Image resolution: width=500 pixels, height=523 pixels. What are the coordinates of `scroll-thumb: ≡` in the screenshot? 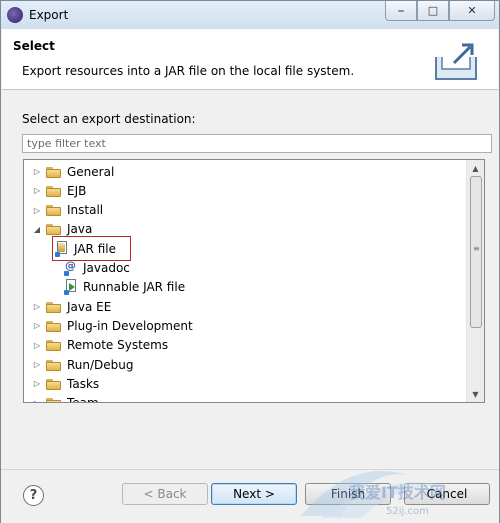 It's located at (476, 252).